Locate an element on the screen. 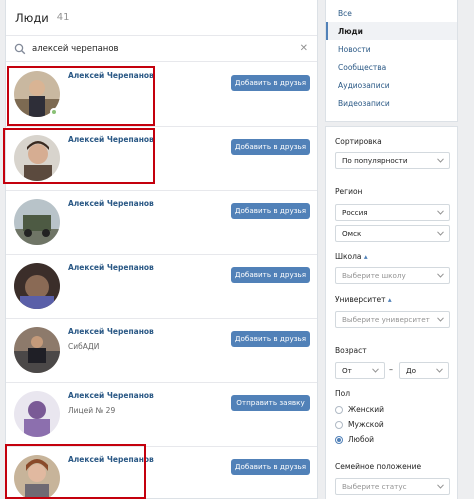 Image resolution: width=474 pixels, height=499 pixels. age-dash: – is located at coordinates (391, 369).